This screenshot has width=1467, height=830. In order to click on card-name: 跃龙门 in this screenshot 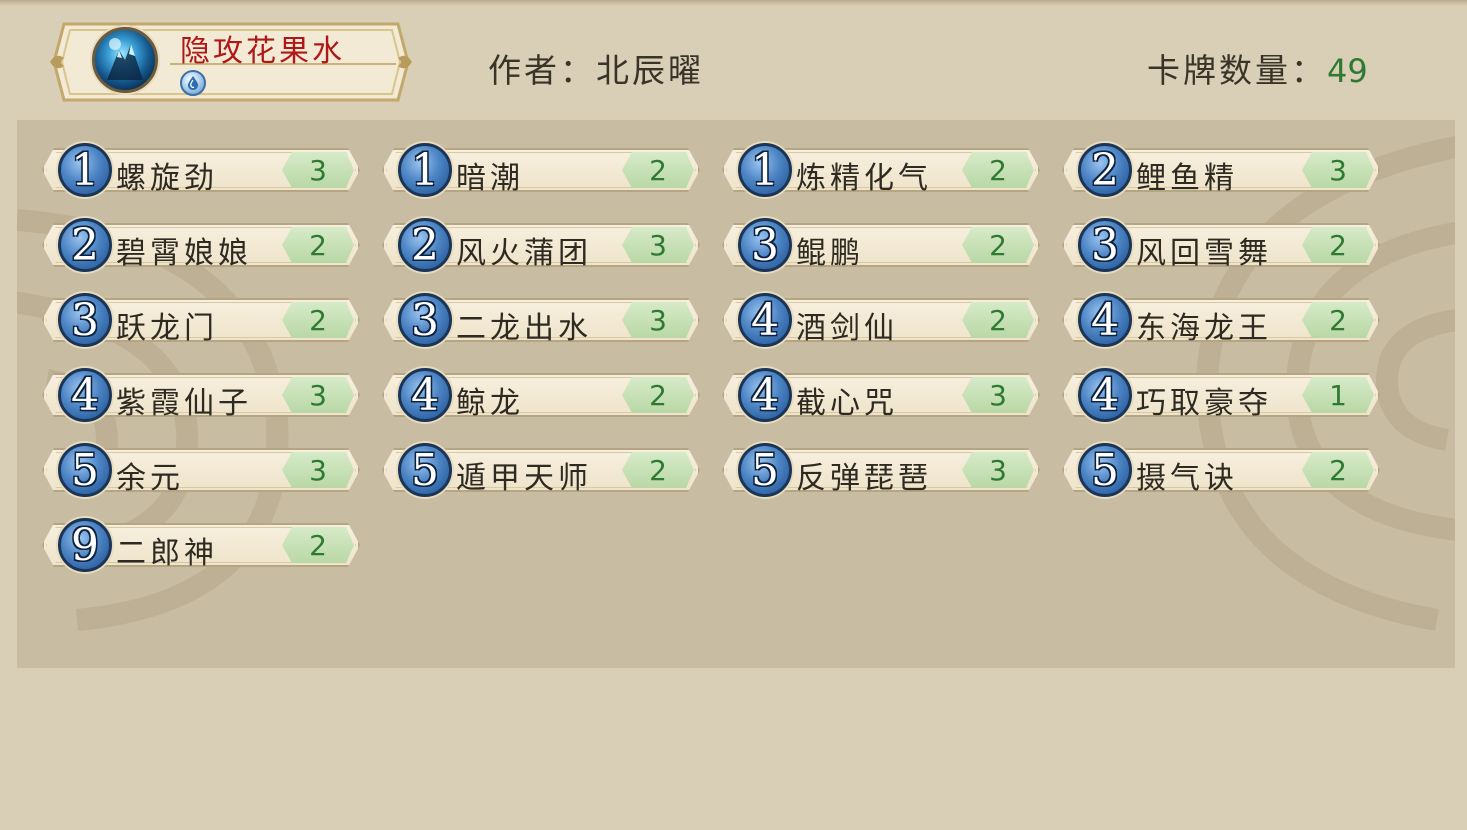, I will do `click(167, 328)`.